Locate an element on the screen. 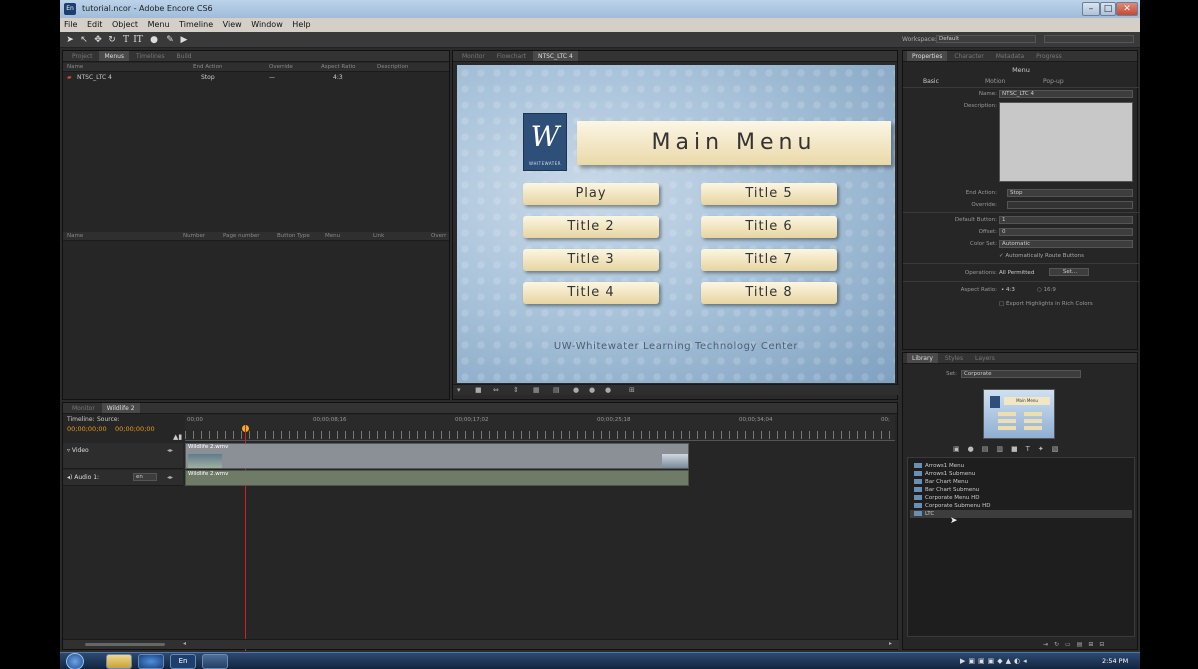 This screenshot has height=669, width=1198. default-button-dropdown: 1 is located at coordinates (1066, 220).